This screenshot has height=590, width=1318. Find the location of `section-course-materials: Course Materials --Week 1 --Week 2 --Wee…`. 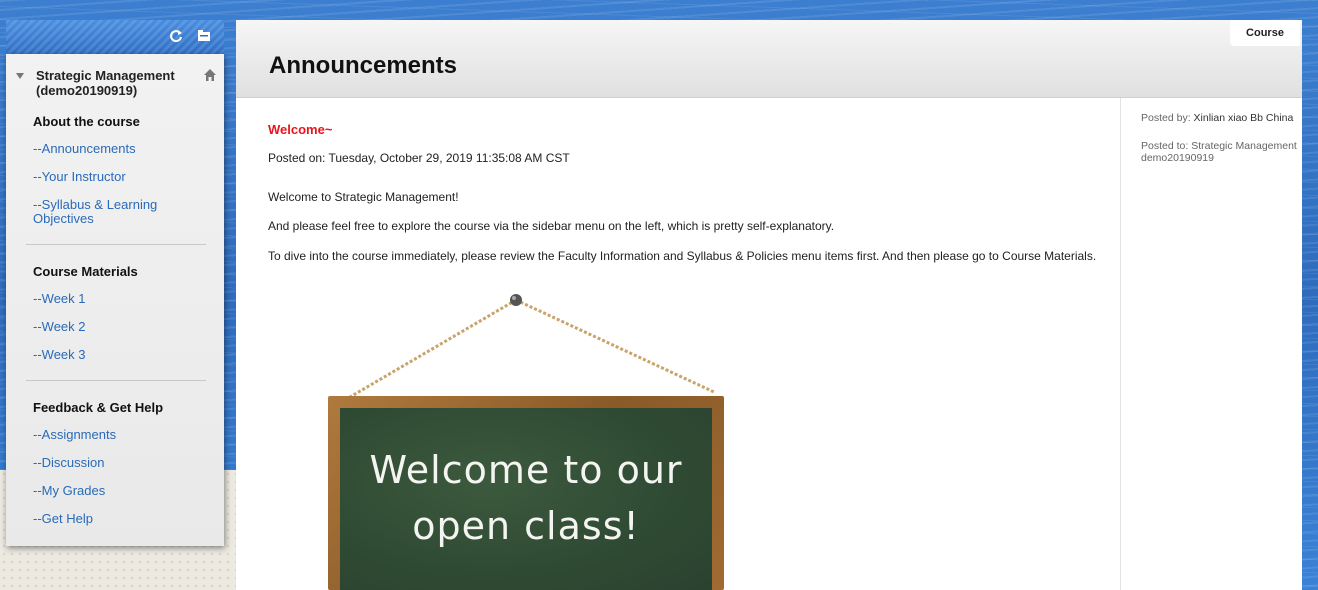

section-course-materials: Course Materials --Week 1 --Week 2 --Wee… is located at coordinates (115, 313).